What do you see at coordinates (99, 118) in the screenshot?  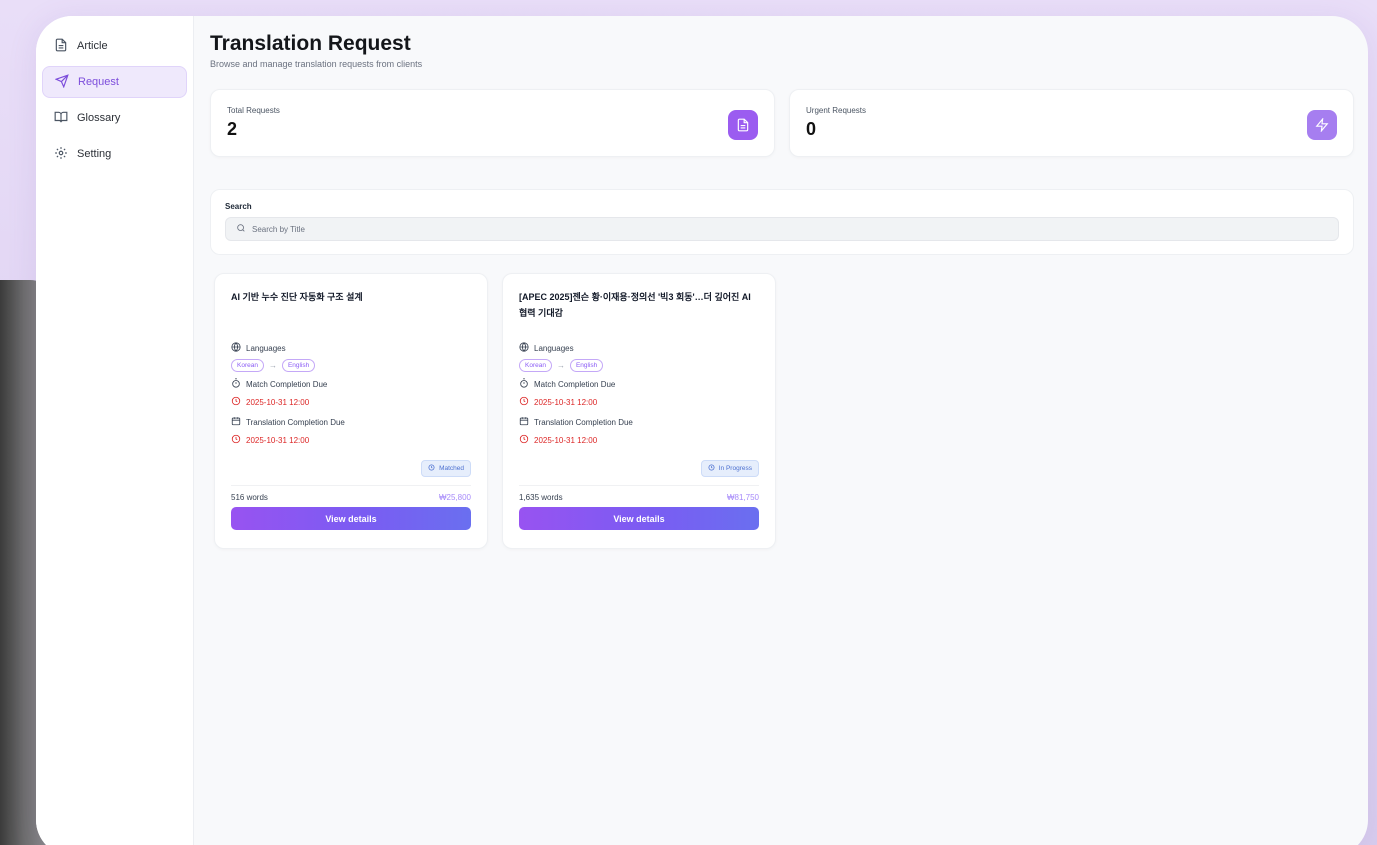 I see `sidebar-item-label: Glossary` at bounding box center [99, 118].